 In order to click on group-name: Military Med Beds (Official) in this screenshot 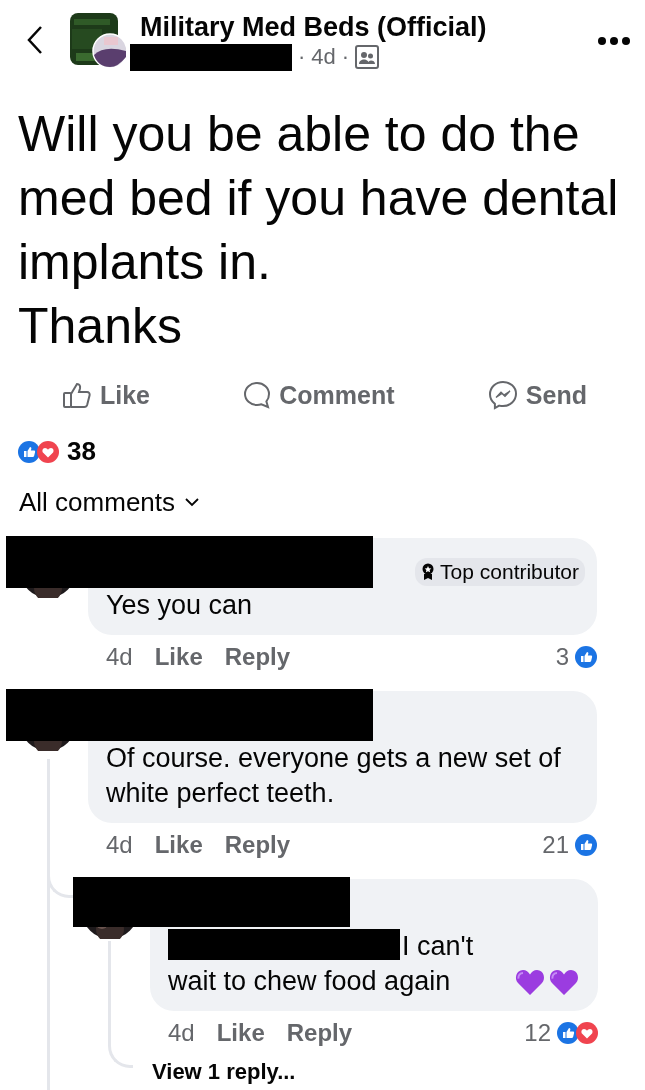, I will do `click(368, 26)`.